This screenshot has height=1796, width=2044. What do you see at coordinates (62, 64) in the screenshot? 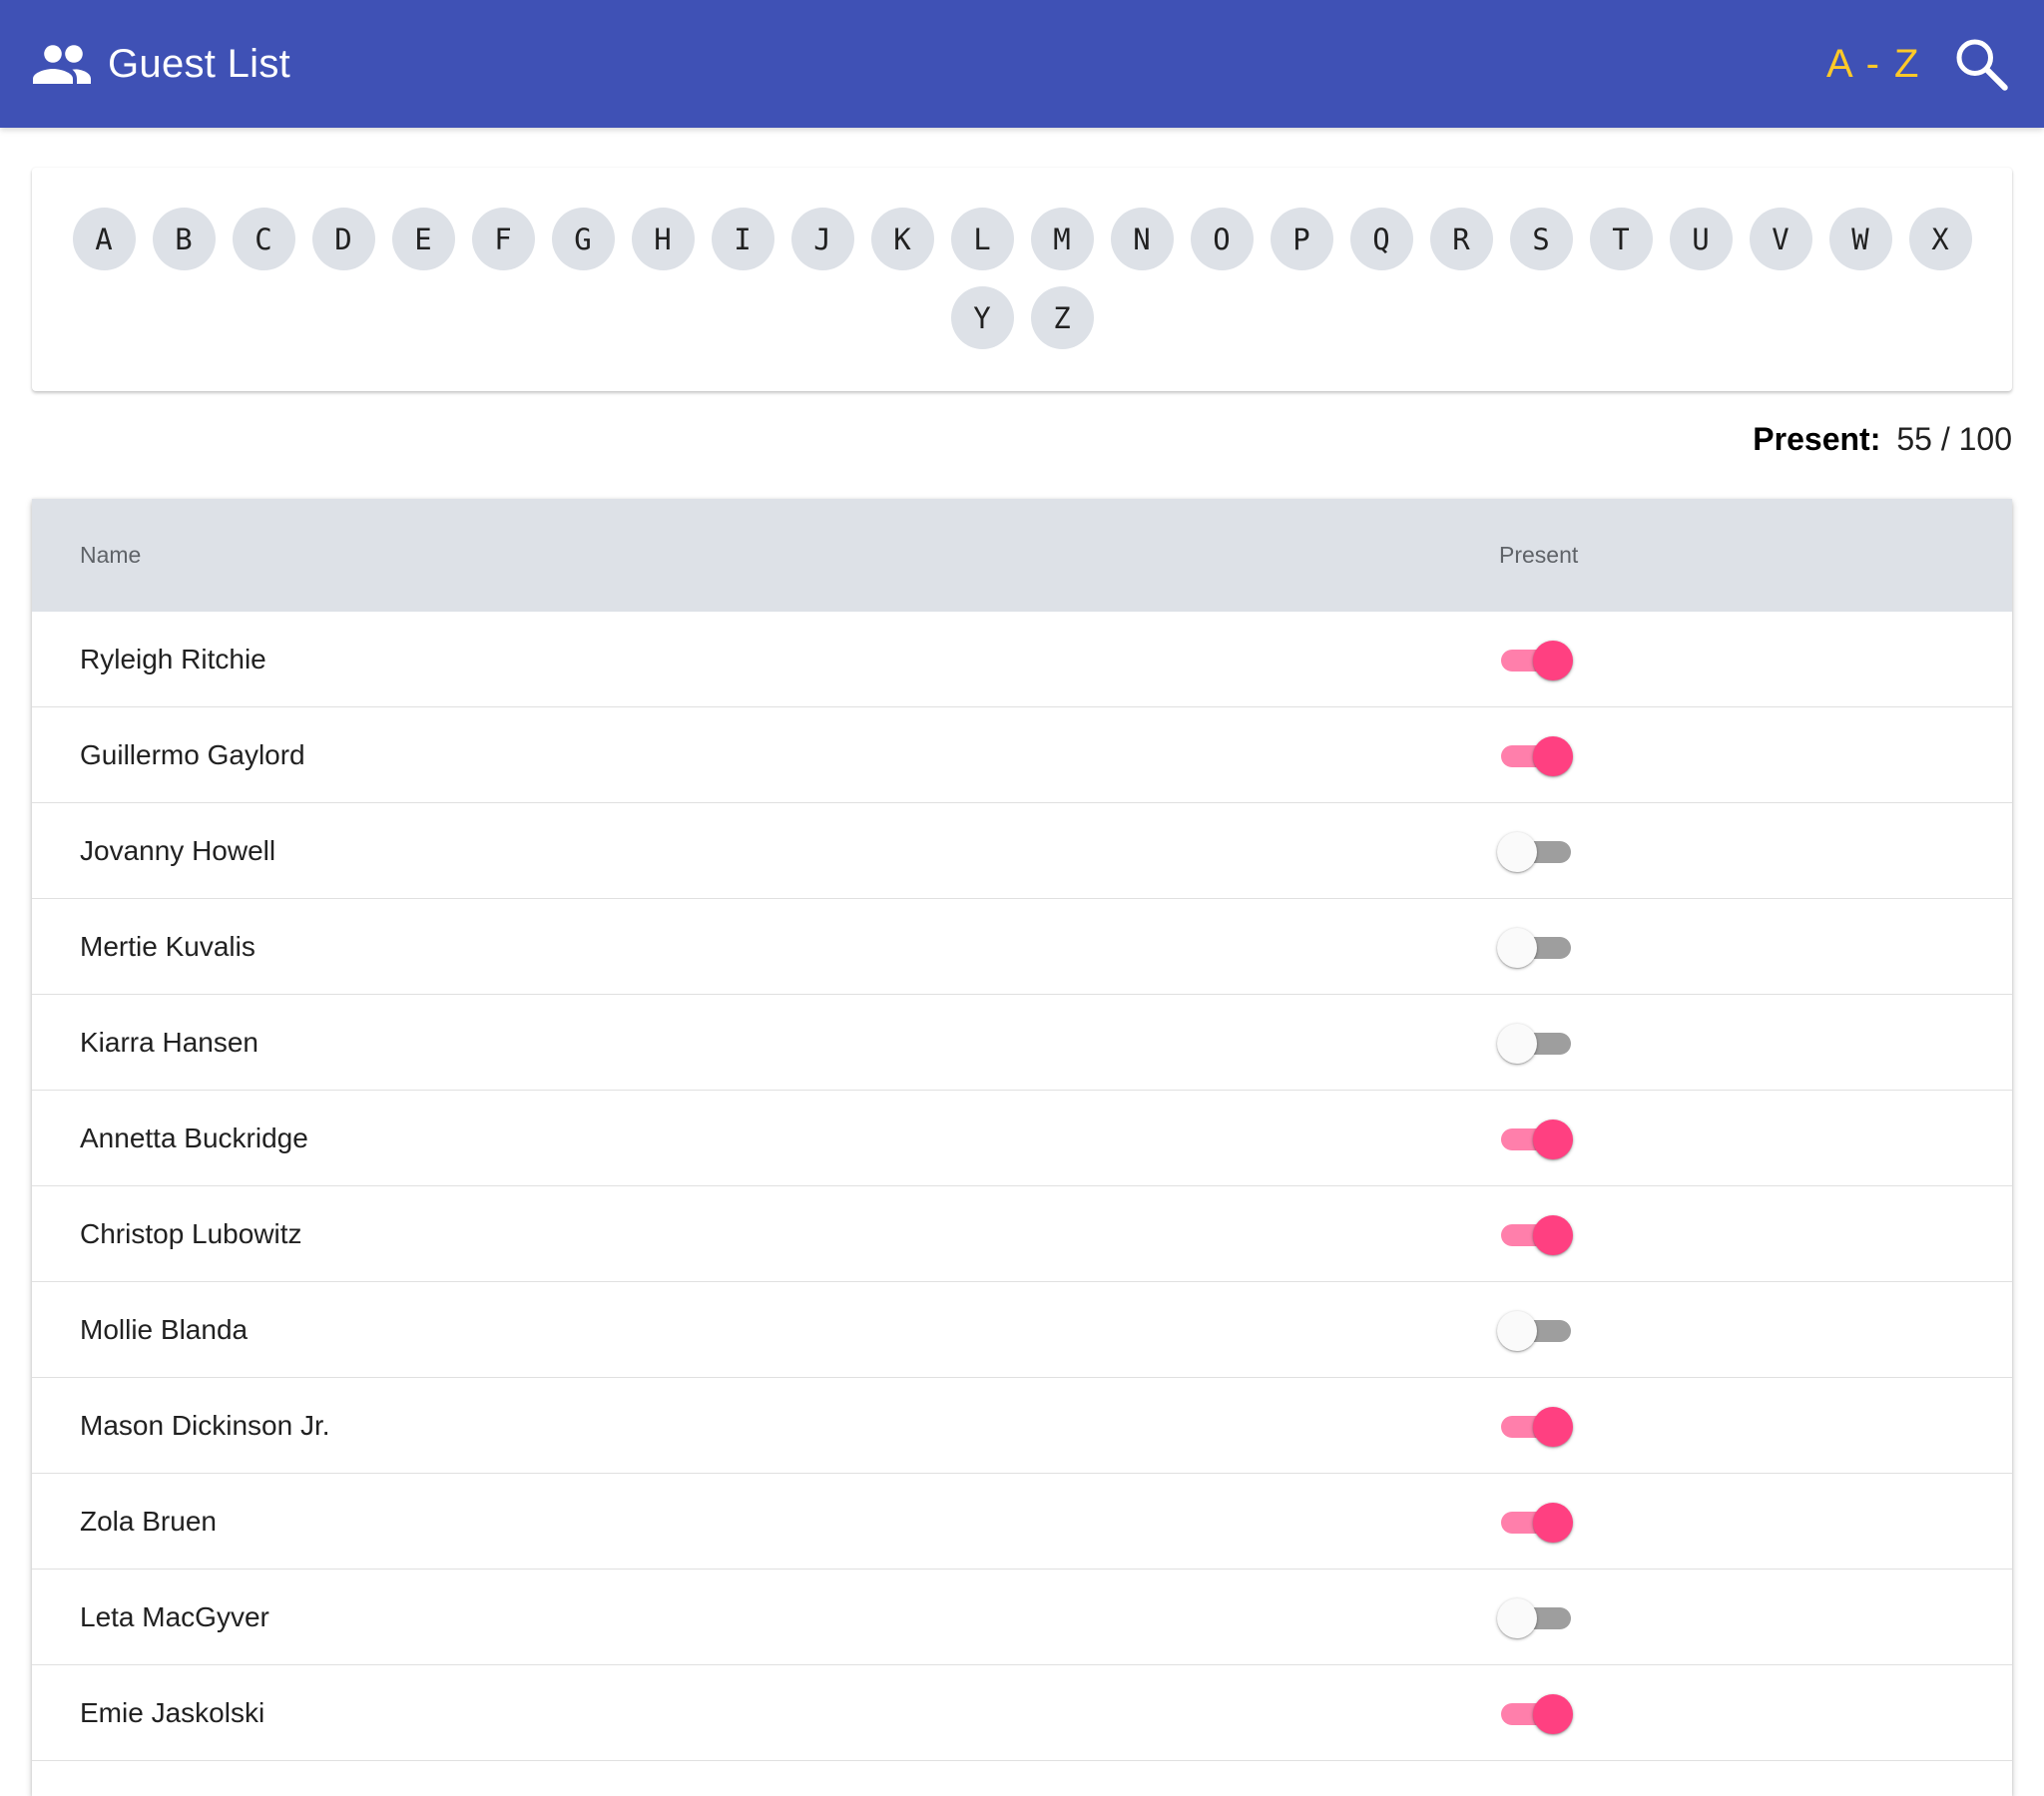
I see `people-icon` at bounding box center [62, 64].